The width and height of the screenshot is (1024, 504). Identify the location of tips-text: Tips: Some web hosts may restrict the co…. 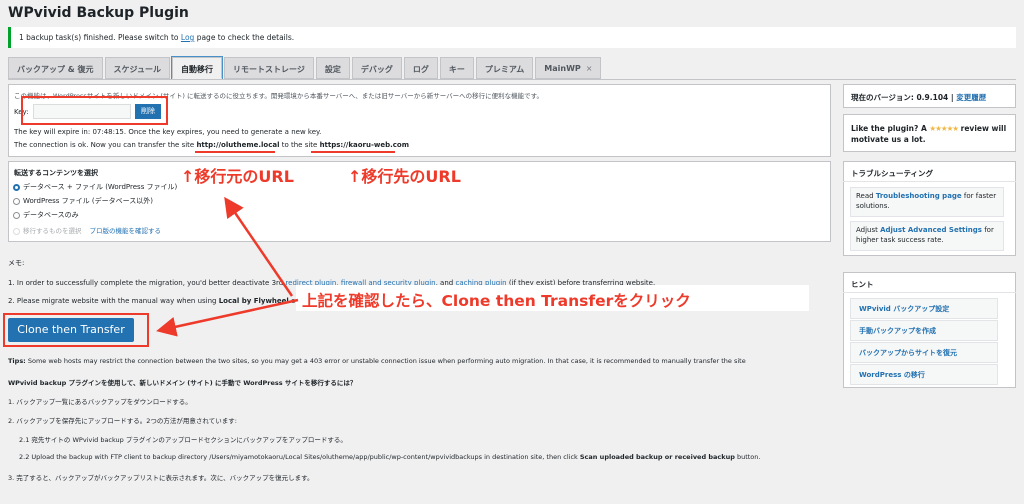
(421, 361).